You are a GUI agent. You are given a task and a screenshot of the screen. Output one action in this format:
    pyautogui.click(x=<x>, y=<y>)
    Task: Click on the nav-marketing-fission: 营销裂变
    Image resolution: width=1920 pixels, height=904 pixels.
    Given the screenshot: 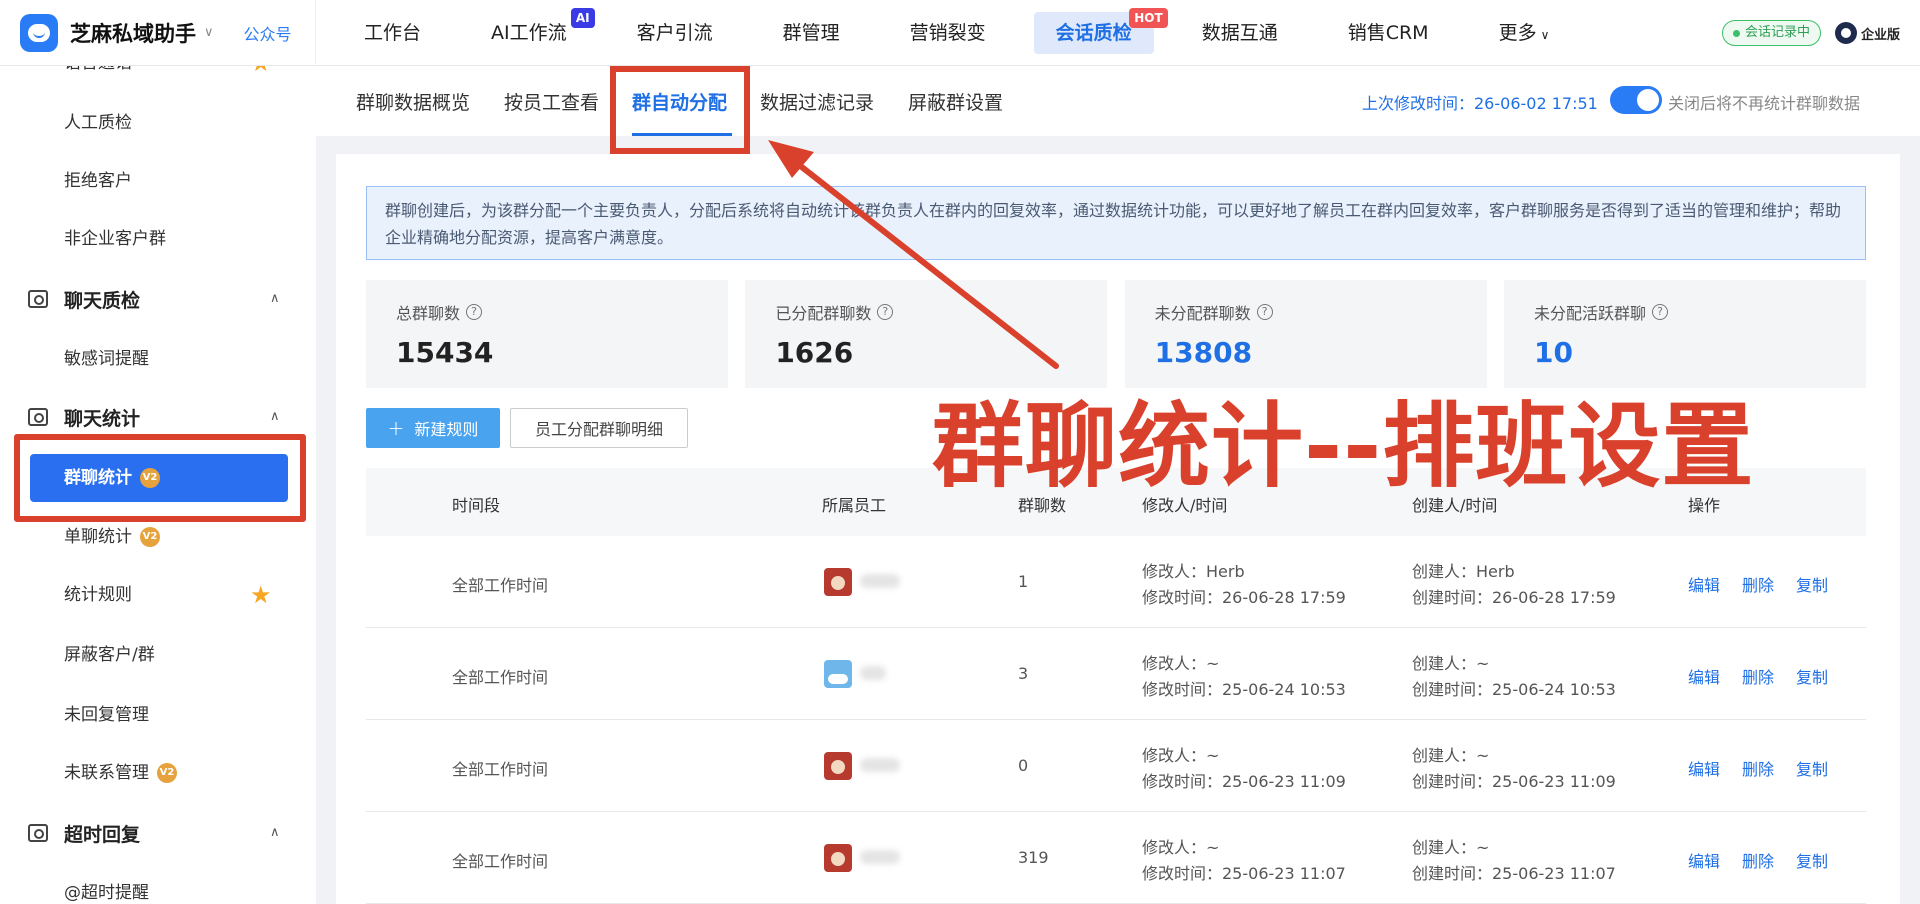 What is the action you would take?
    pyautogui.click(x=948, y=33)
    